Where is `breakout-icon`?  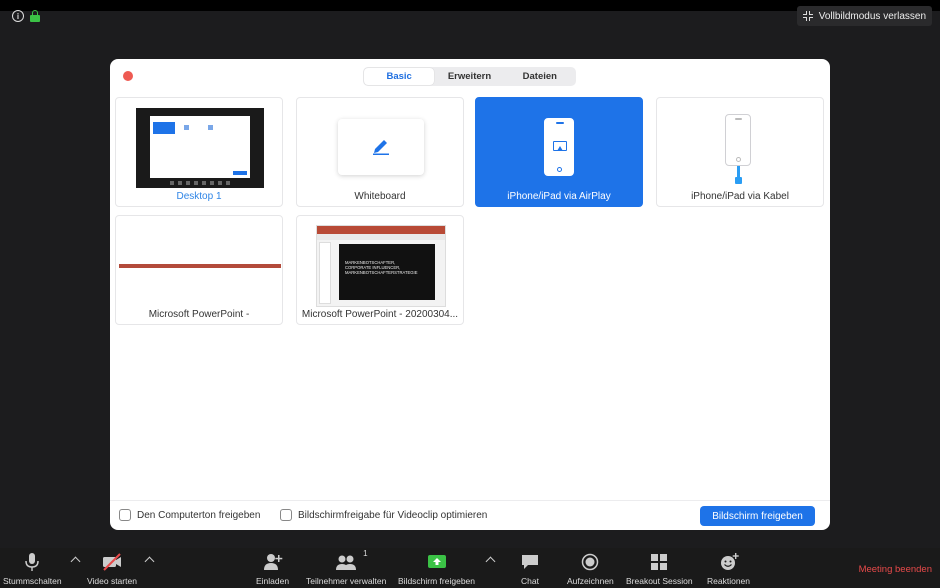
breakout-icon is located at coordinates (659, 562).